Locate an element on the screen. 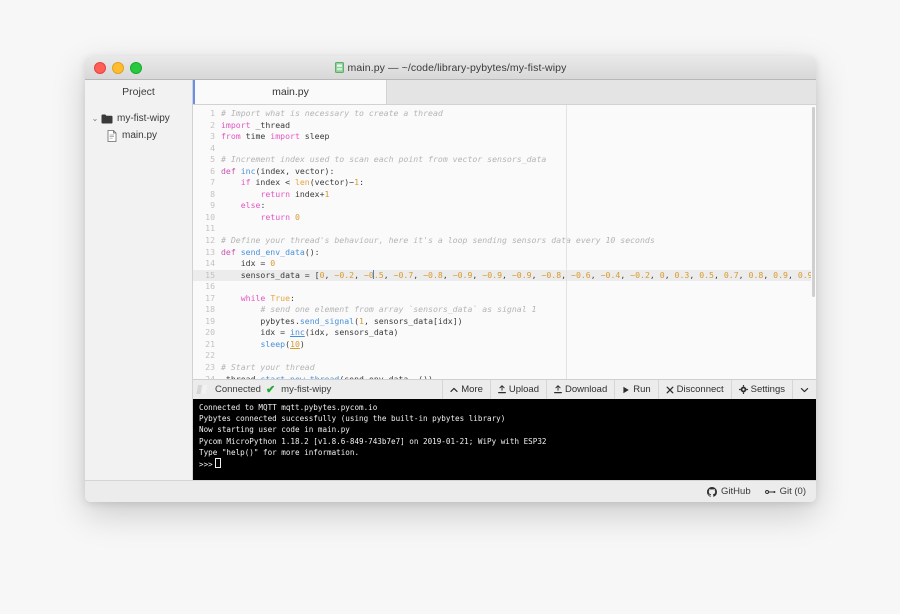 This screenshot has width=900, height=614. more-button: More is located at coordinates (466, 389).